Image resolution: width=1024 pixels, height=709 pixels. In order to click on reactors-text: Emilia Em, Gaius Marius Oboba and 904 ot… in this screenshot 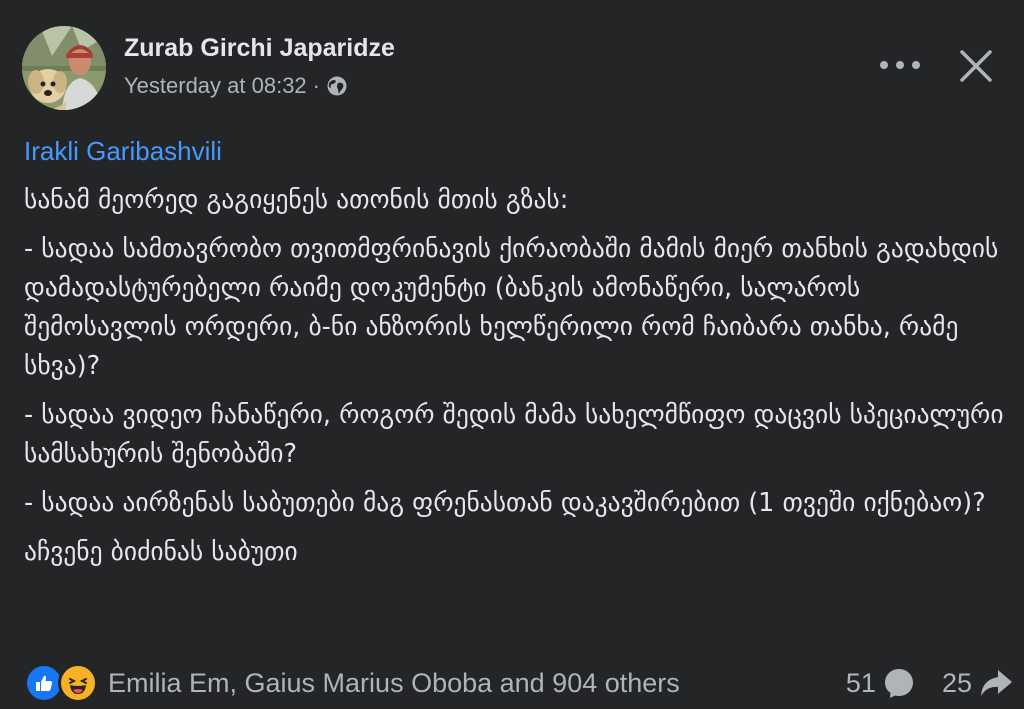, I will do `click(394, 683)`.